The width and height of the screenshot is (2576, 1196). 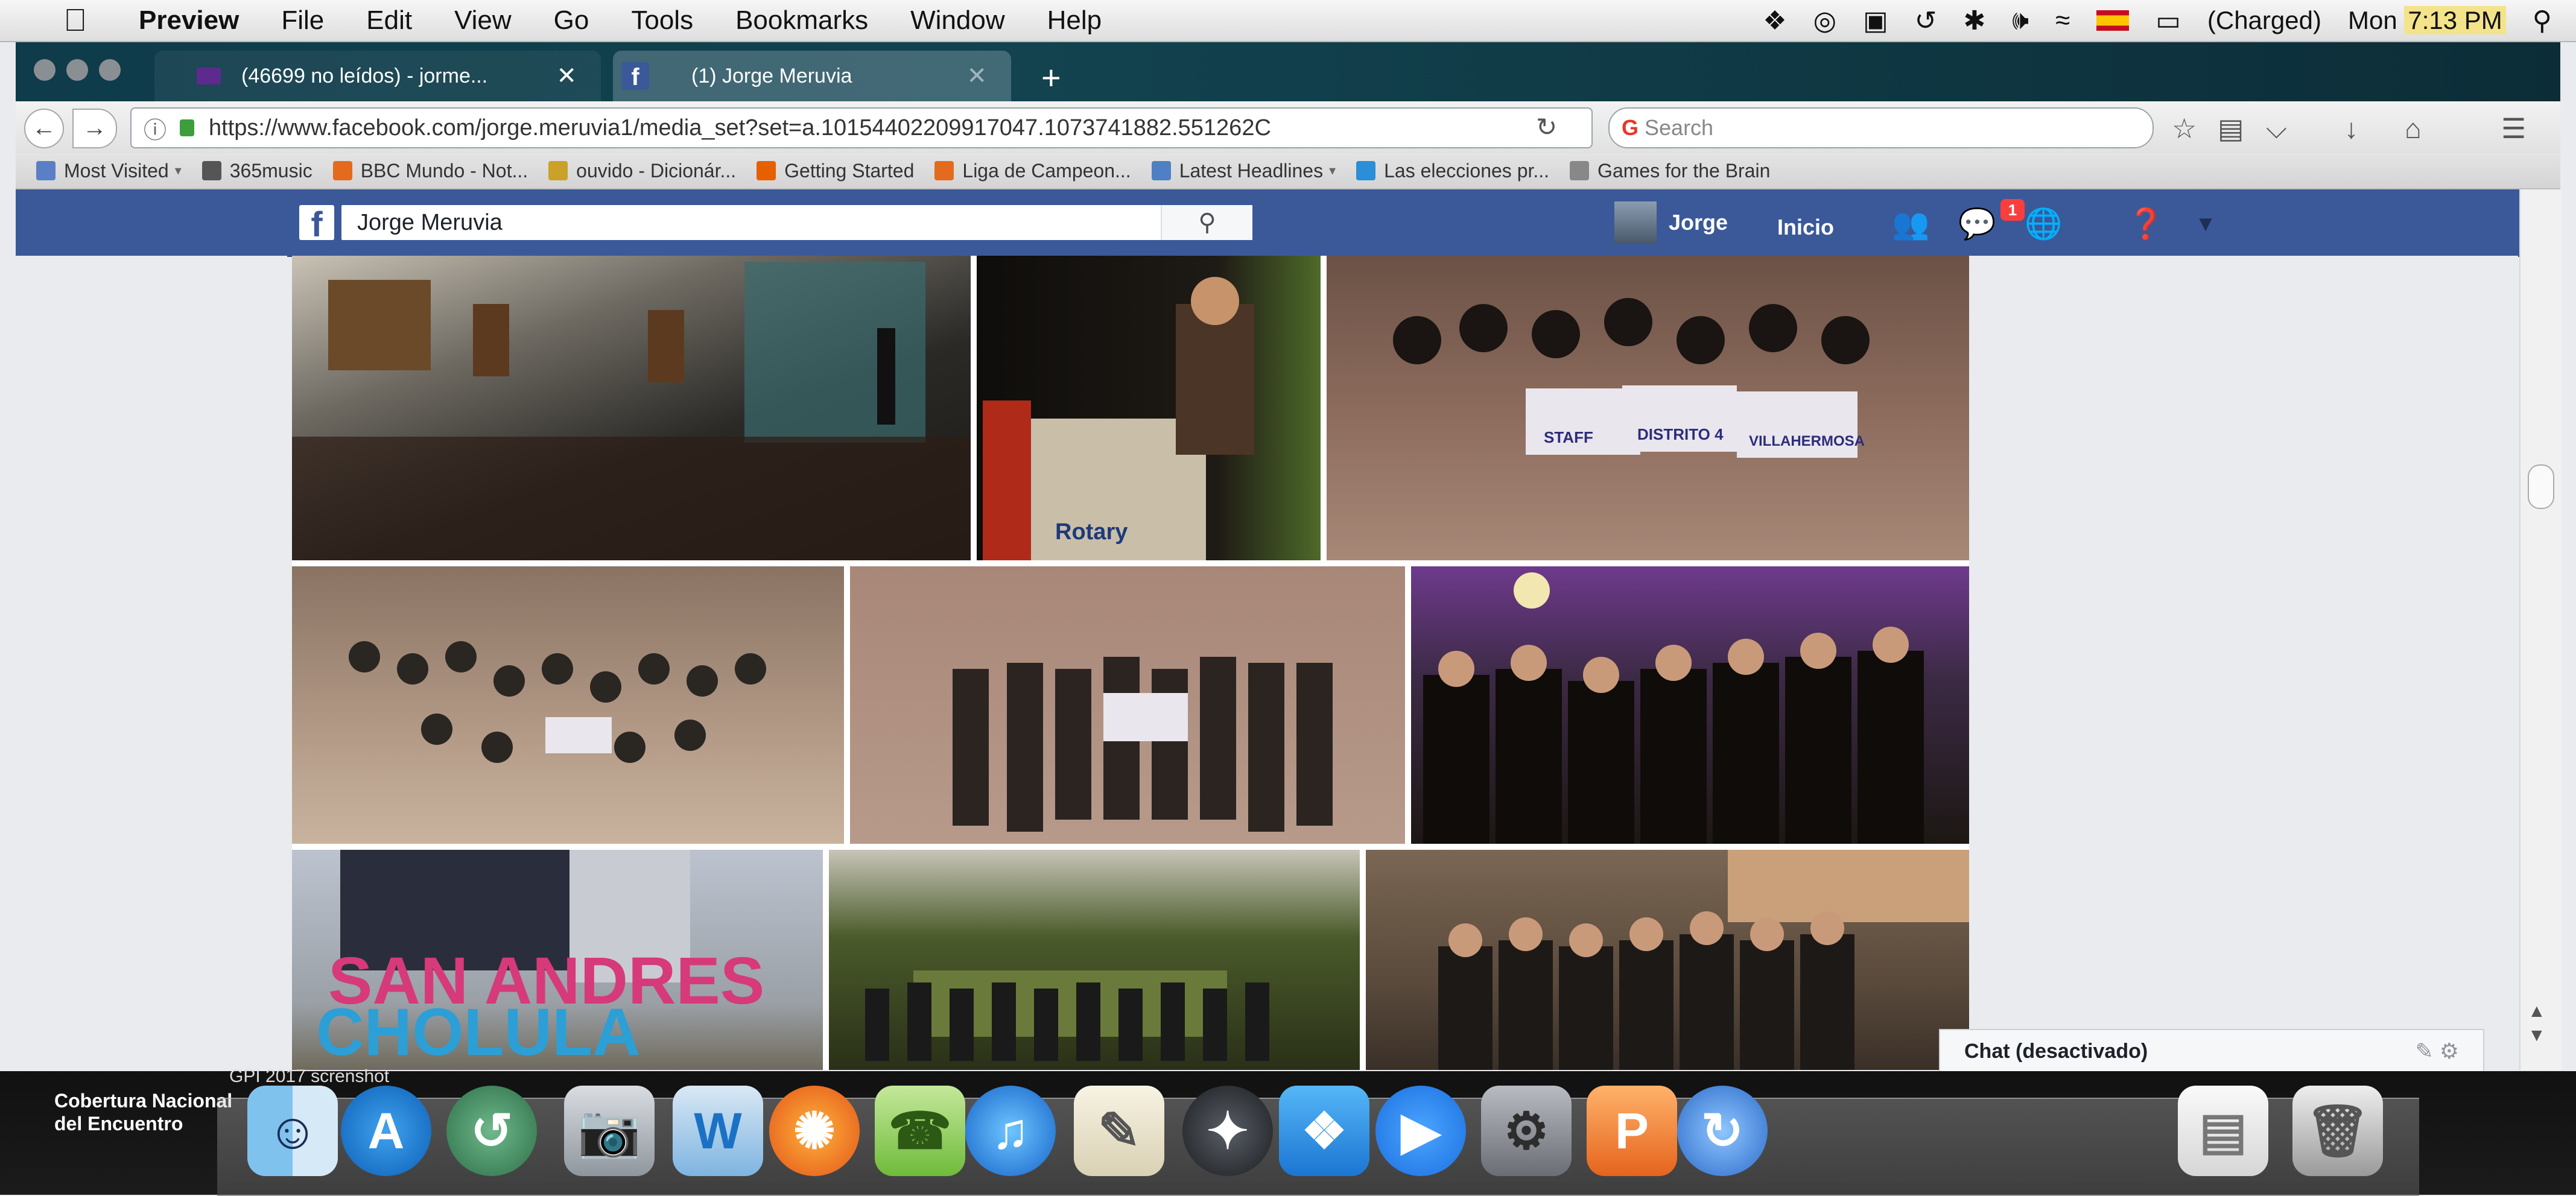 I want to click on scroll-up-icon: ▲, so click(x=2537, y=1011).